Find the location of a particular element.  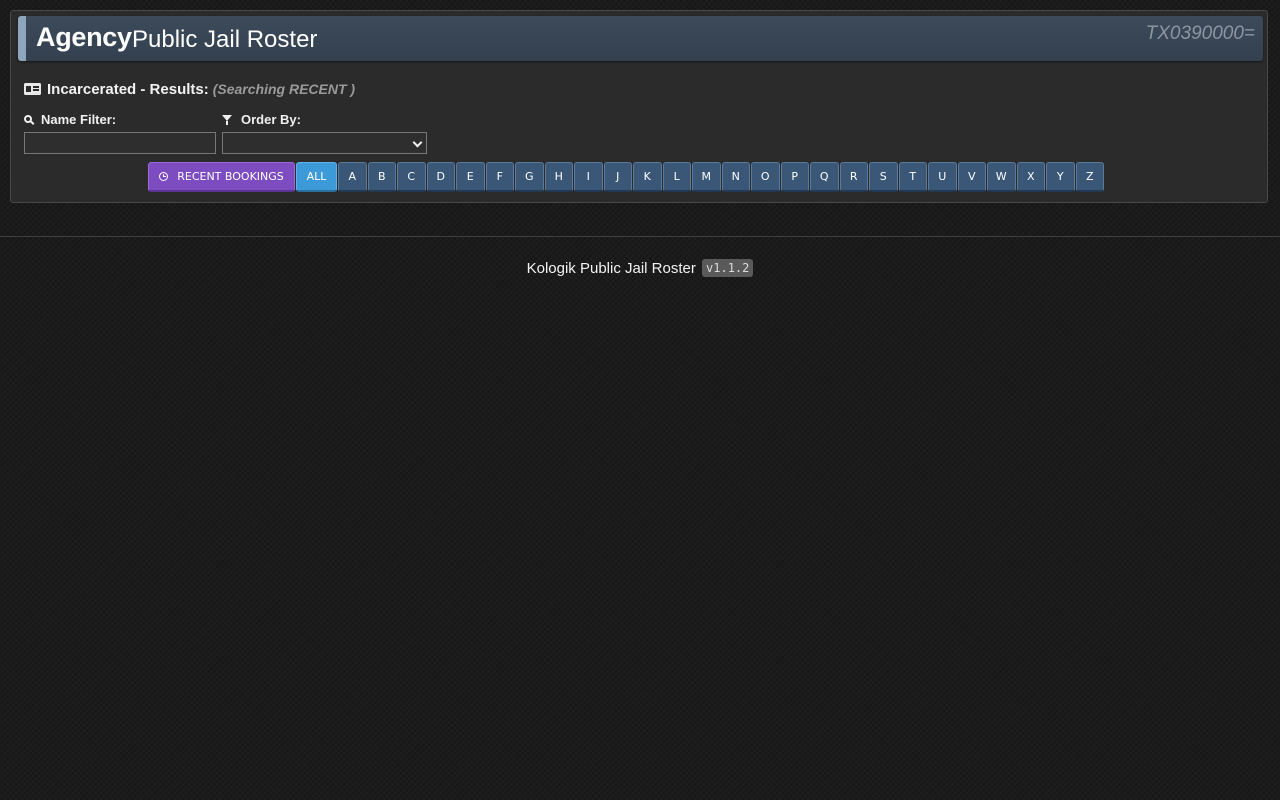

order-by-select is located at coordinates (324, 143).